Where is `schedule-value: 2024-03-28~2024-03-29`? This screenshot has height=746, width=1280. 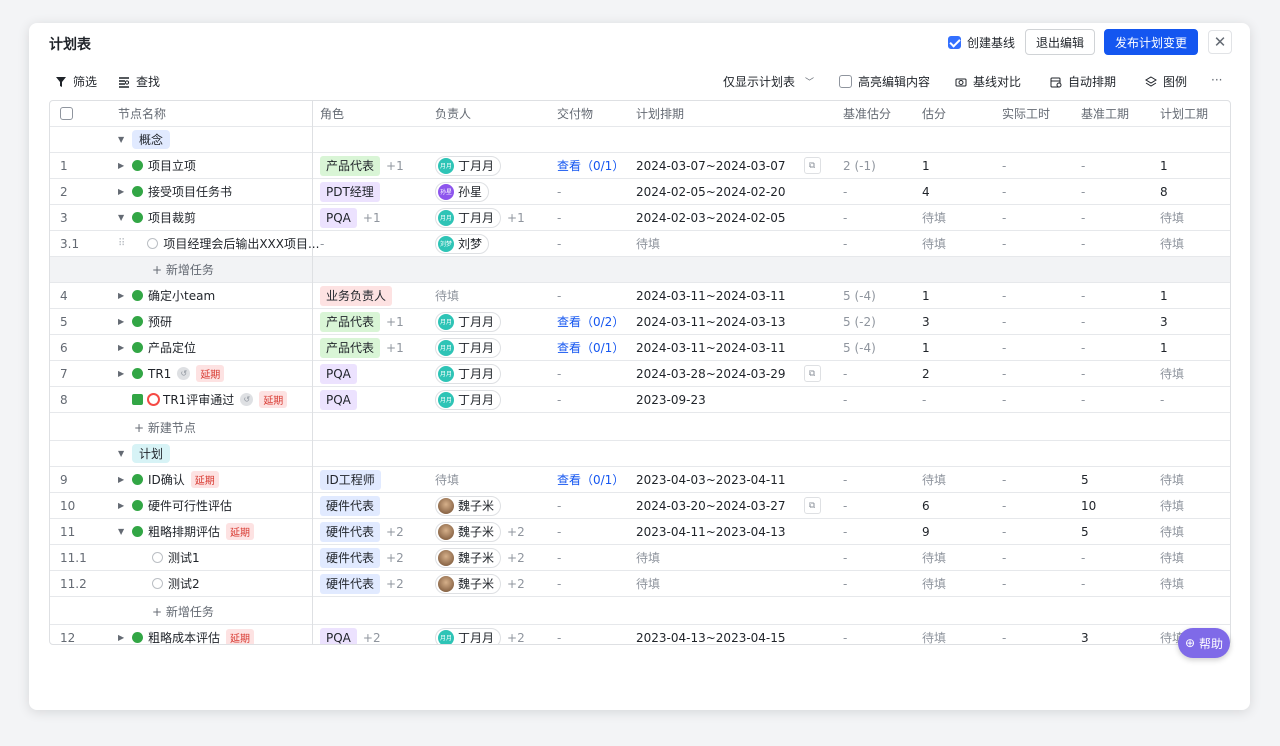 schedule-value: 2024-03-28~2024-03-29 is located at coordinates (711, 374).